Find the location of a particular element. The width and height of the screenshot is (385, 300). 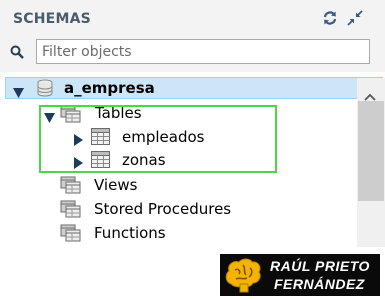

expand-schema-toggle is located at coordinates (18, 92).